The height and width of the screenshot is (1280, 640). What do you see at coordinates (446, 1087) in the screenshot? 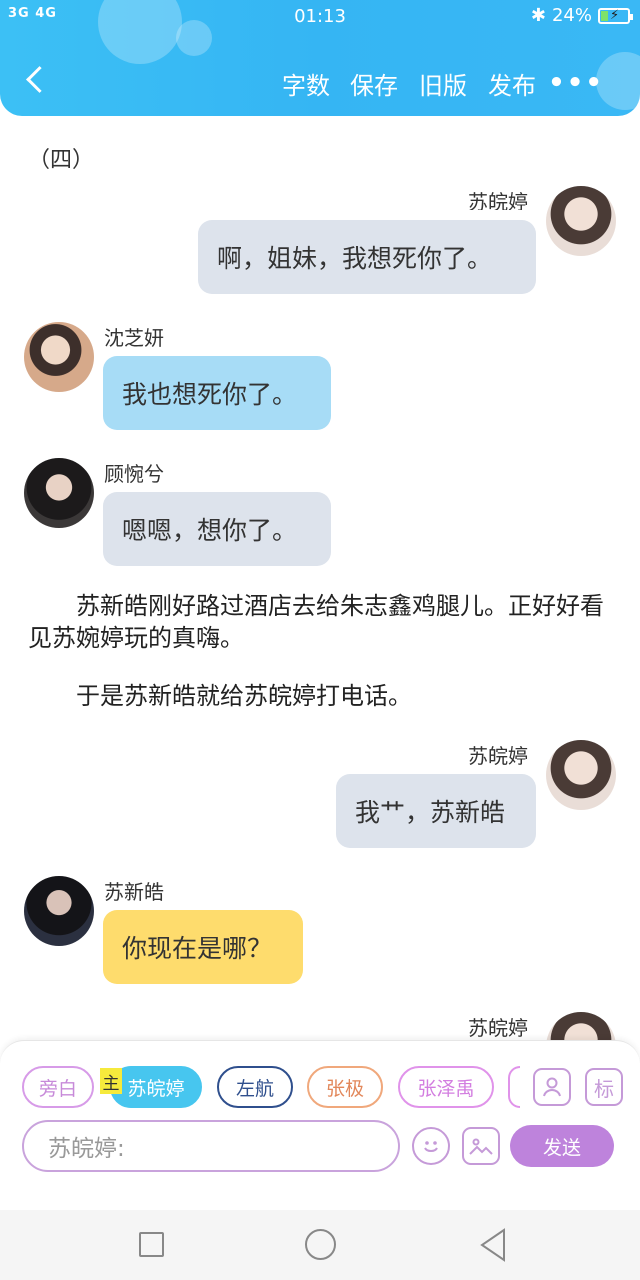
I see `role-chip: 张泽禹` at bounding box center [446, 1087].